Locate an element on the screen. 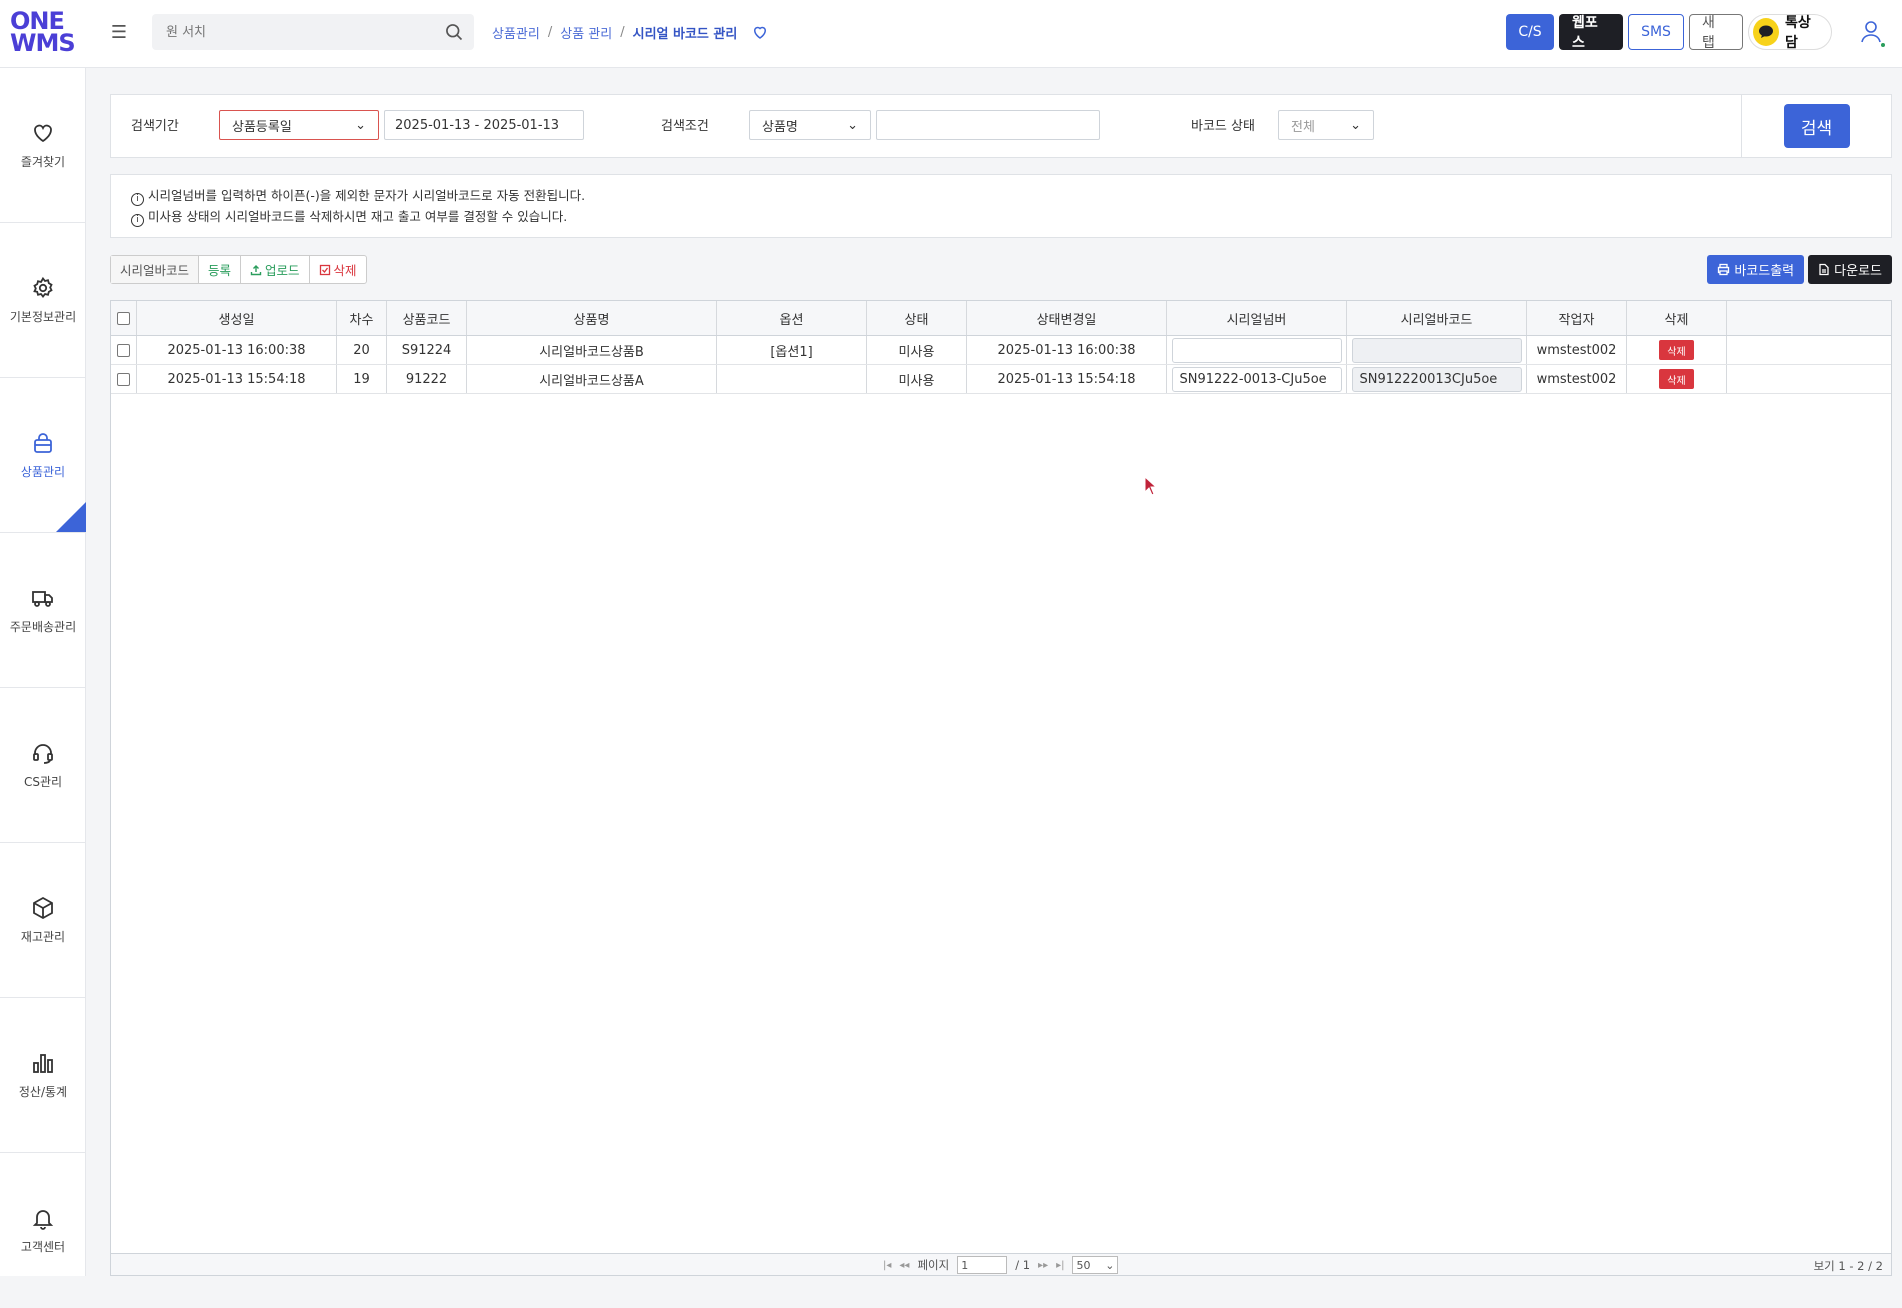  barcode-print-button: 바코드출력 is located at coordinates (1756, 269).